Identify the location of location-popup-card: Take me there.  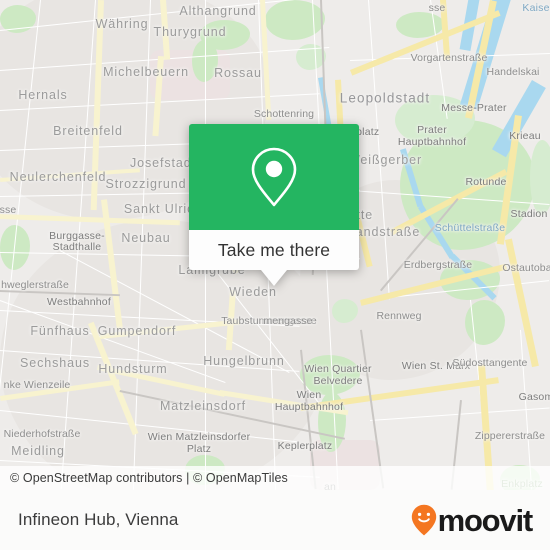
(274, 205).